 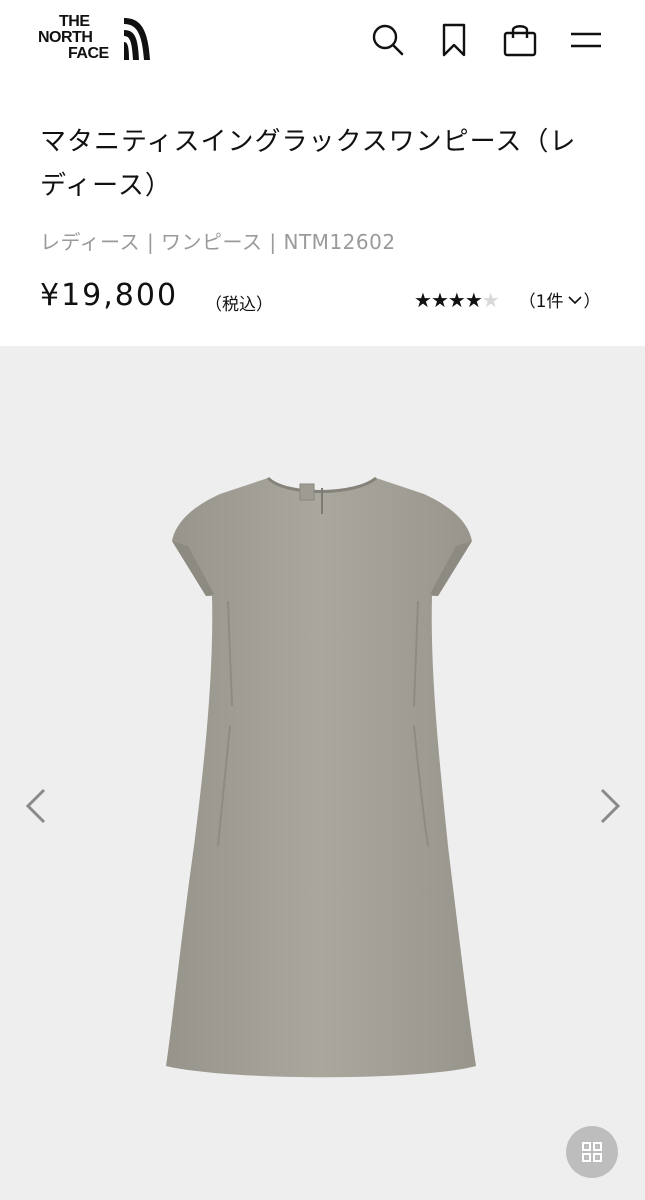 I want to click on grid-view-button, so click(x=592, y=1152).